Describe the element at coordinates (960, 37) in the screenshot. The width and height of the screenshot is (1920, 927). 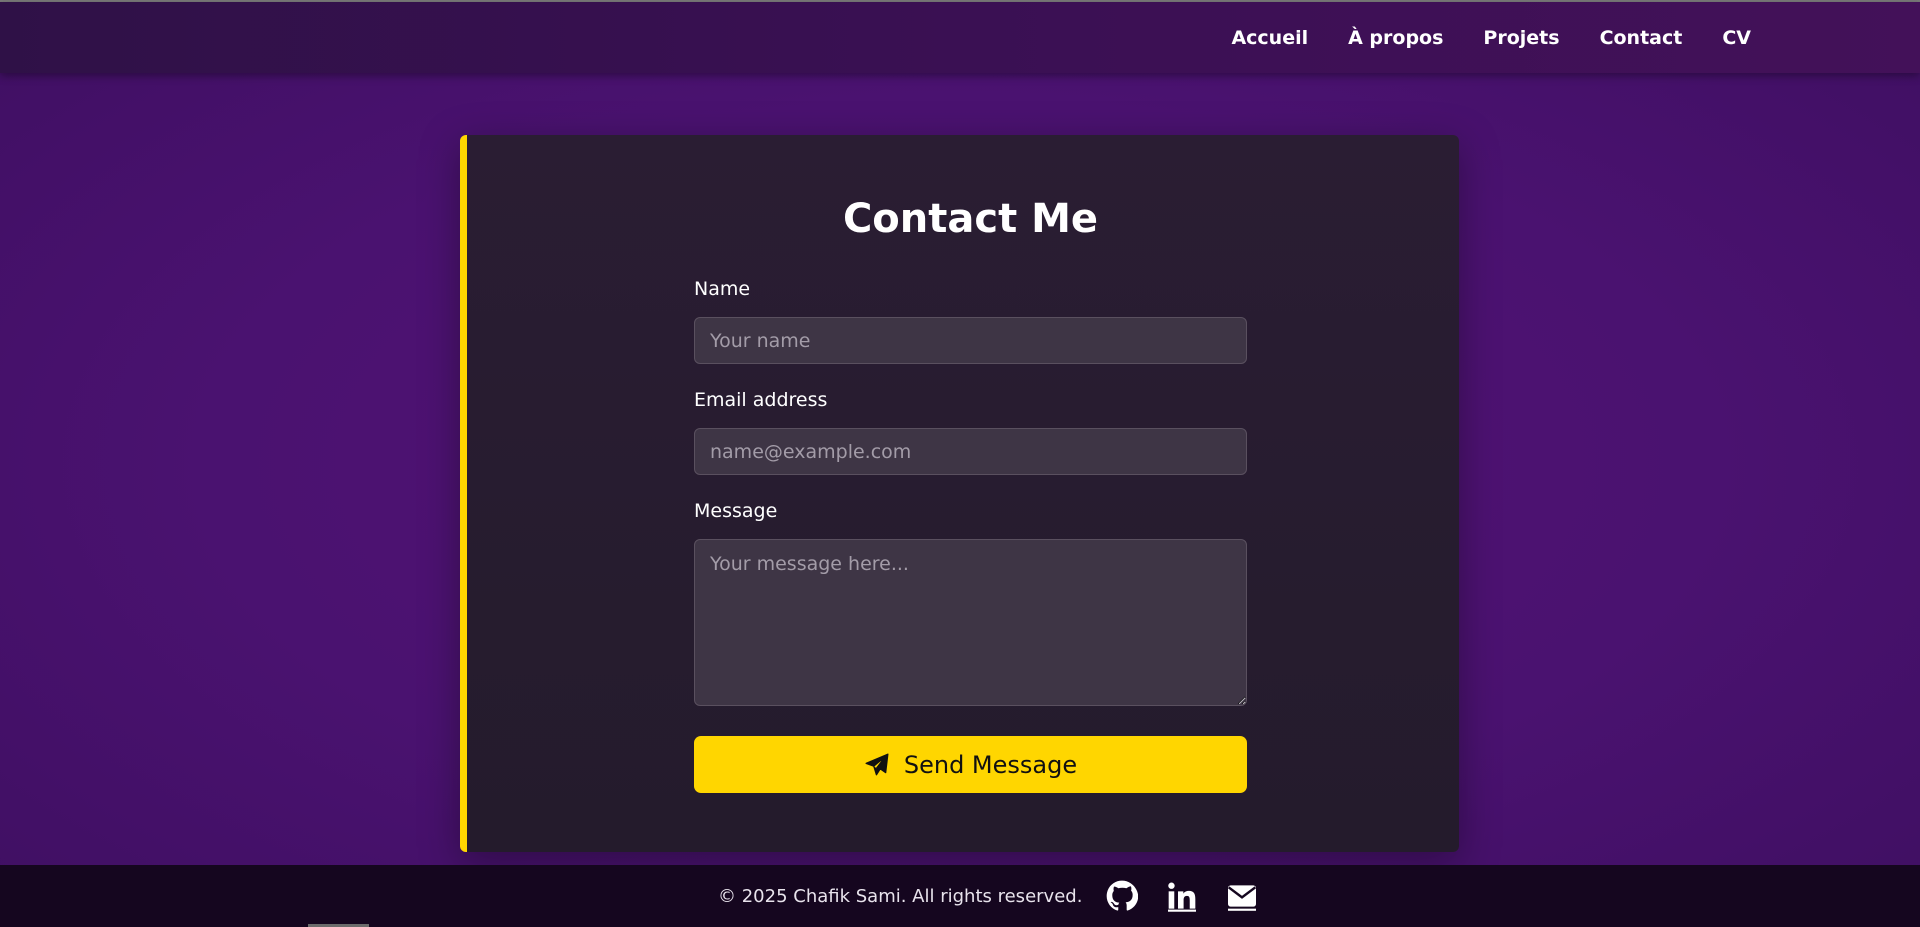
I see `navbar: Accueil À propos Projets Contact CV` at that location.